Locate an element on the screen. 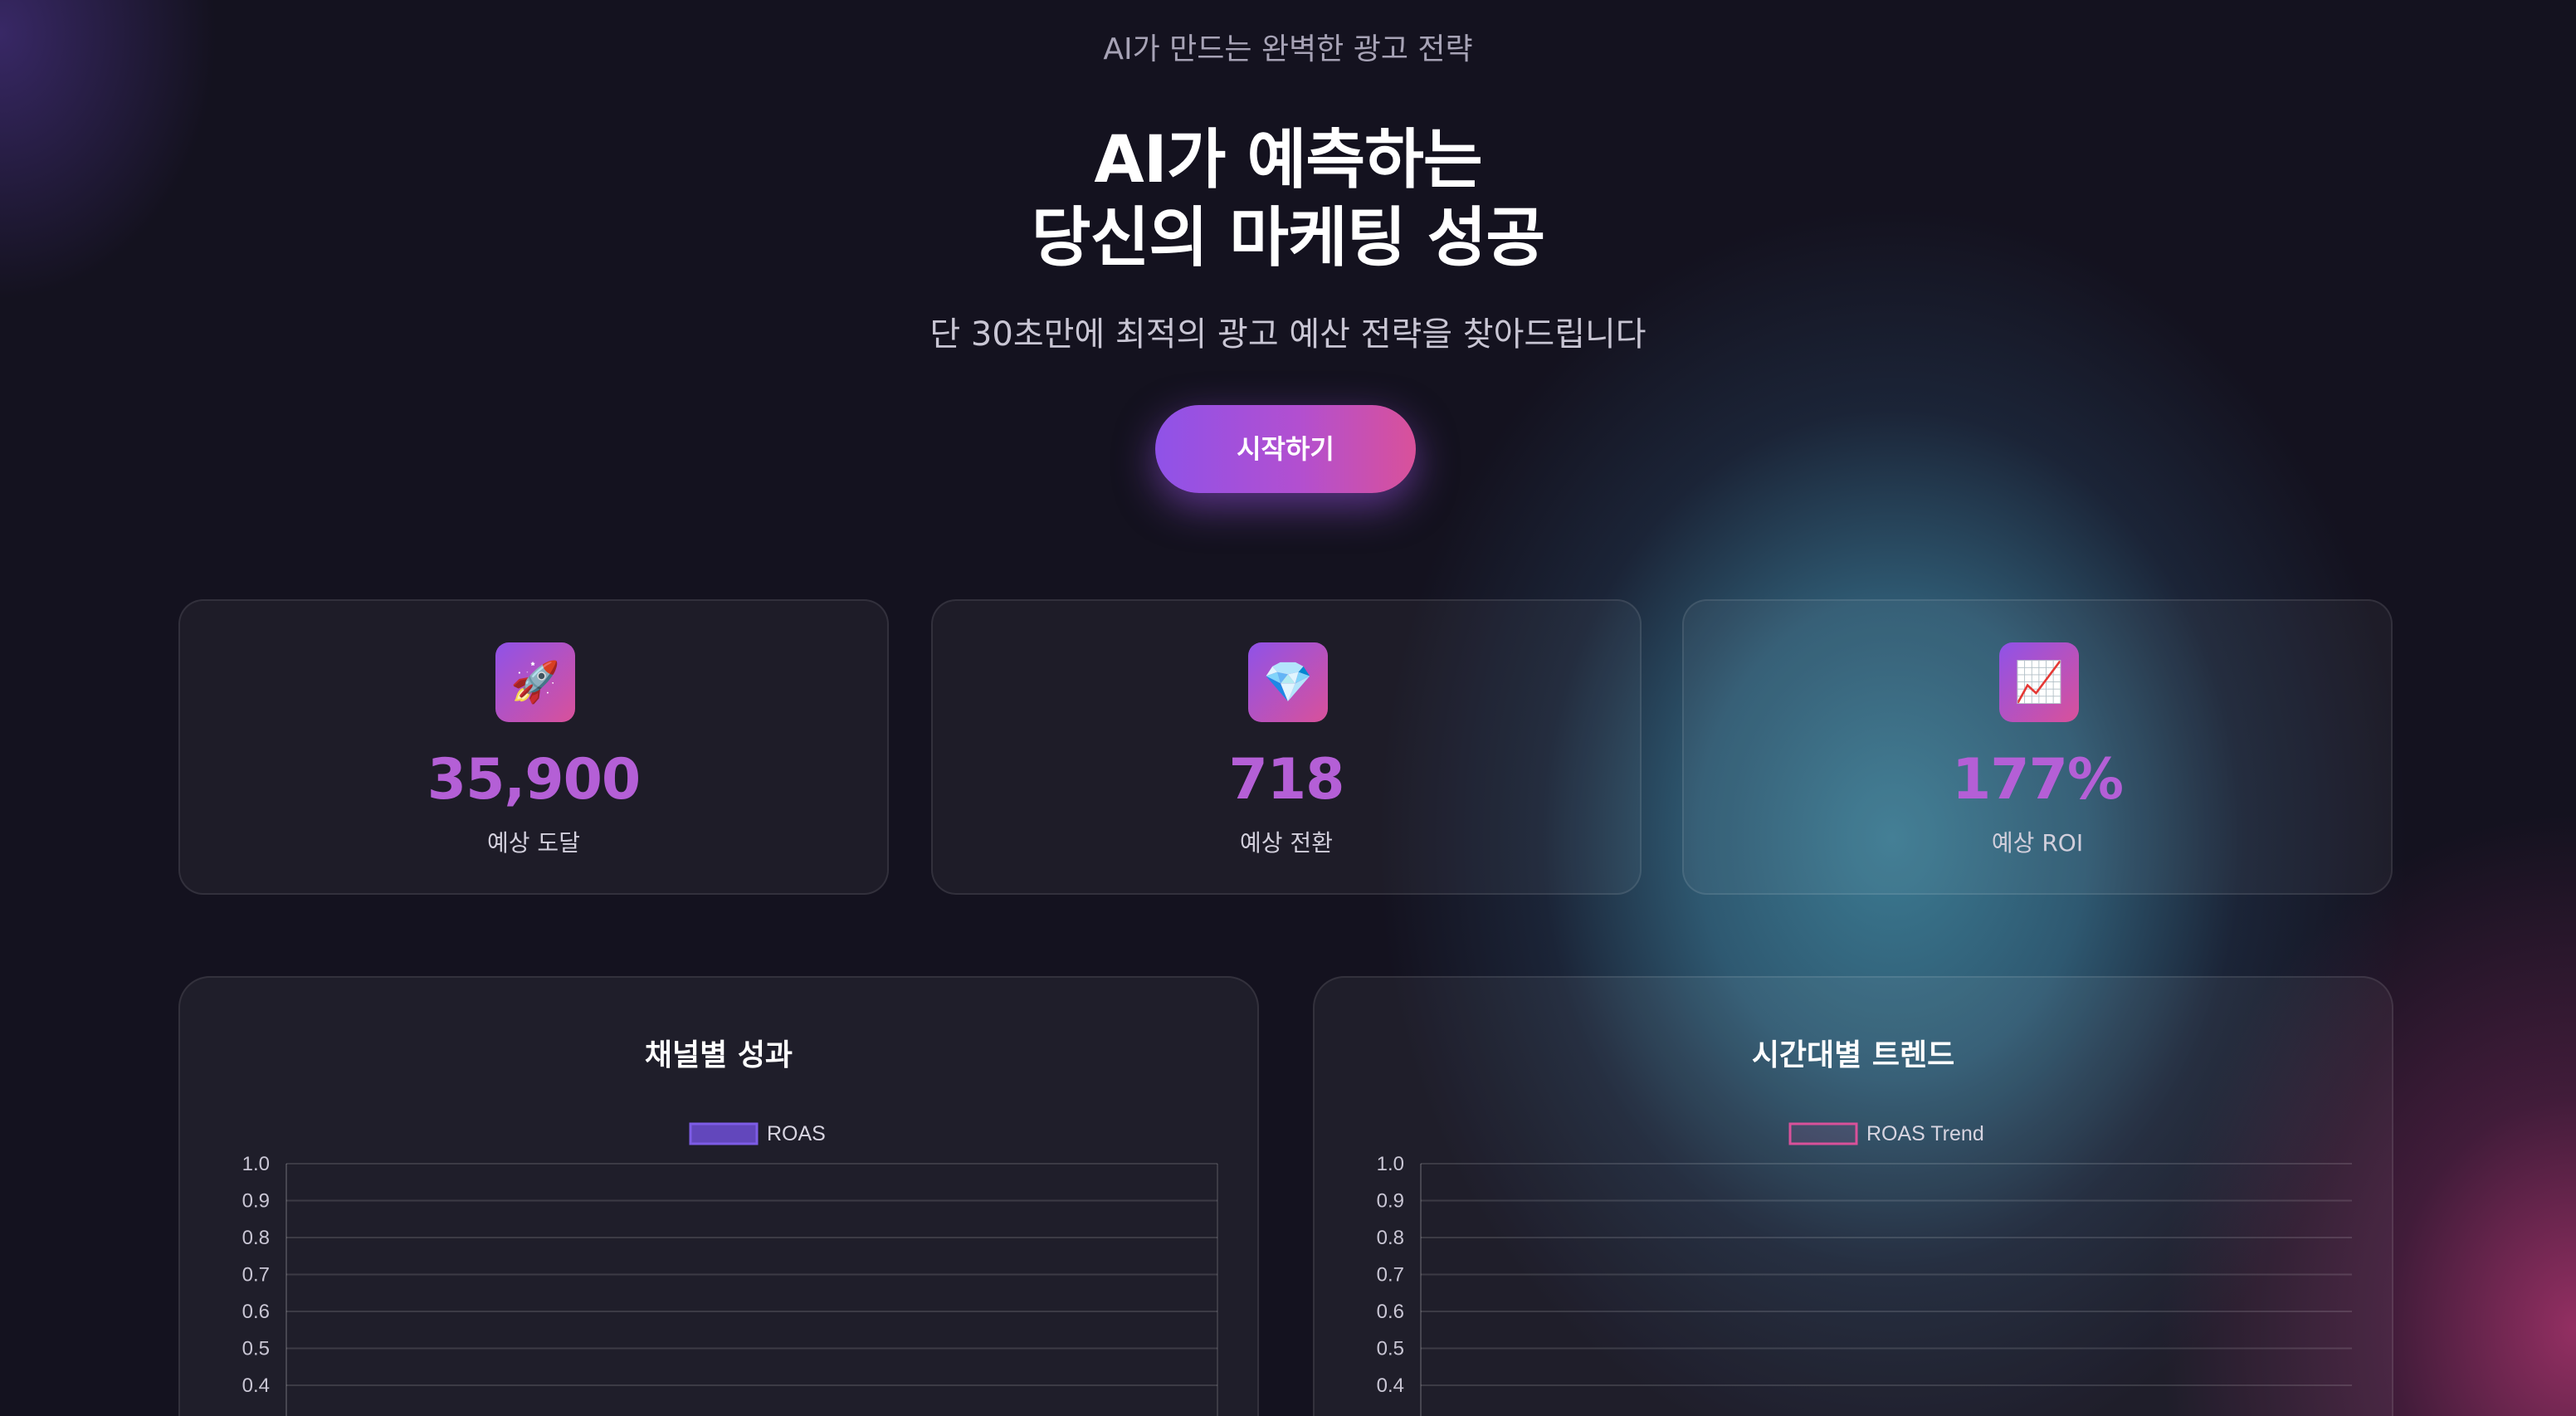  stat-card-reach: 🚀 35,900 예상 도달 is located at coordinates (534, 747).